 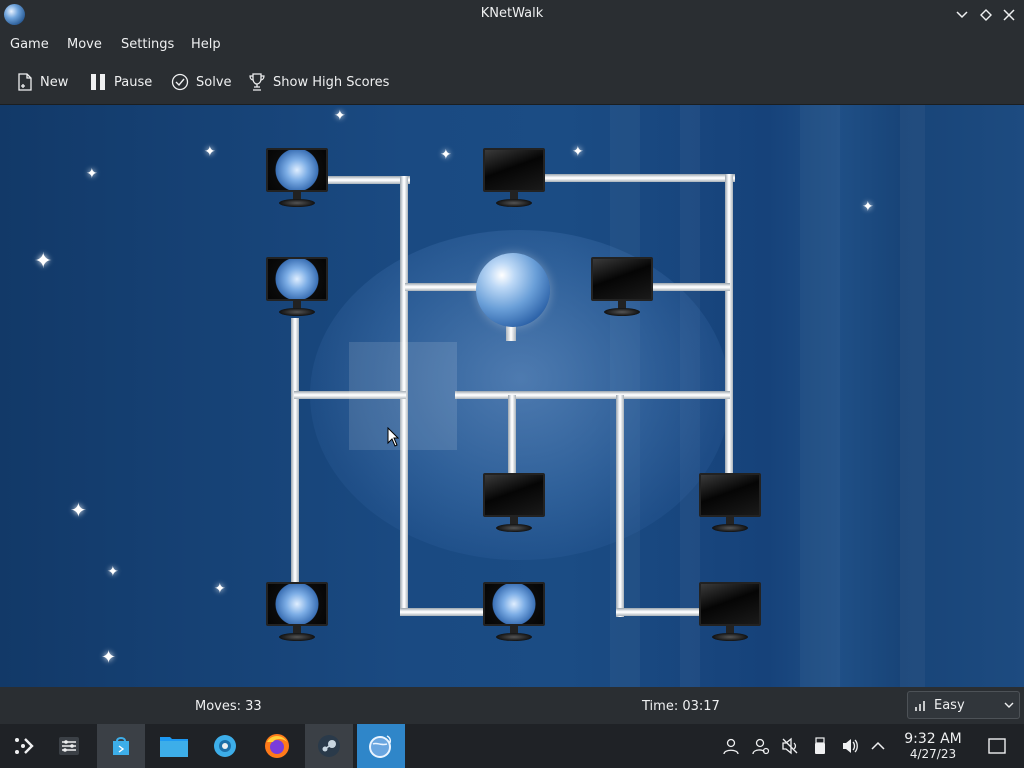 I want to click on expand-tray-icon, so click(x=878, y=746).